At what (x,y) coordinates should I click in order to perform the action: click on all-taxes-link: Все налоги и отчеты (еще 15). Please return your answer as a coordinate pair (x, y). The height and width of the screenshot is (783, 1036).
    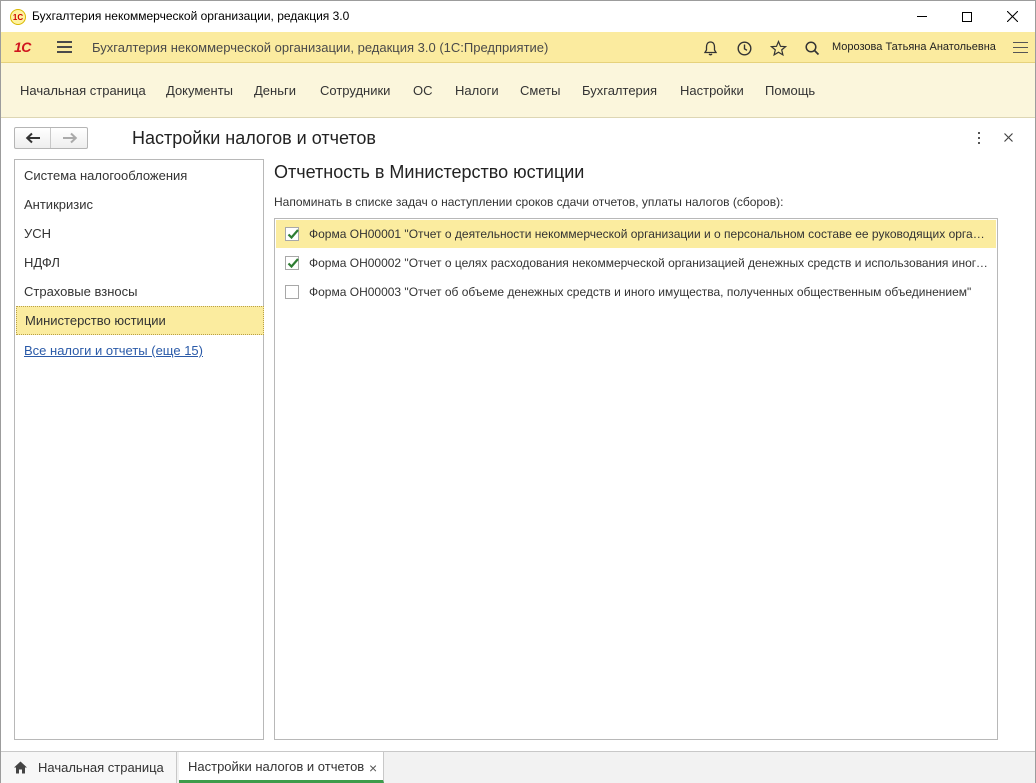
    Looking at the image, I should click on (113, 350).